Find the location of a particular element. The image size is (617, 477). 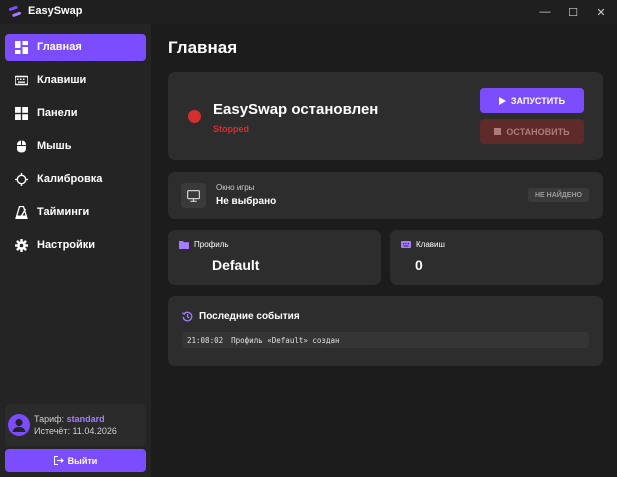

status-subtitle: Stopped is located at coordinates (231, 129).